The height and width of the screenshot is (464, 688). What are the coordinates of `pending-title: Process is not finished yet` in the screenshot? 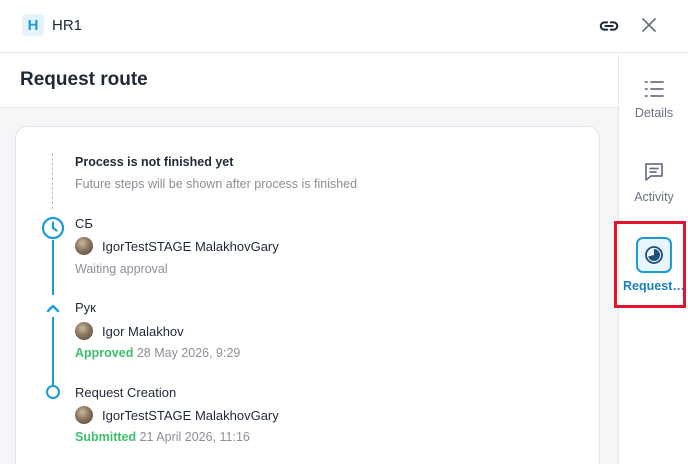 It's located at (154, 162).